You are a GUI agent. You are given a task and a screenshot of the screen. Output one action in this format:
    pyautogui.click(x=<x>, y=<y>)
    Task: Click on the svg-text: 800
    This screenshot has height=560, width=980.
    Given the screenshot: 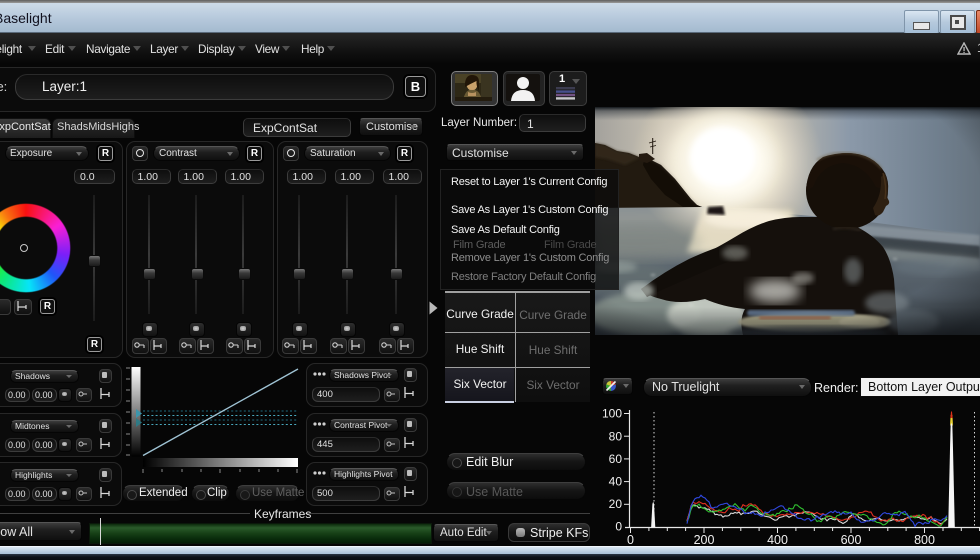 What is the action you would take?
    pyautogui.click(x=924, y=539)
    